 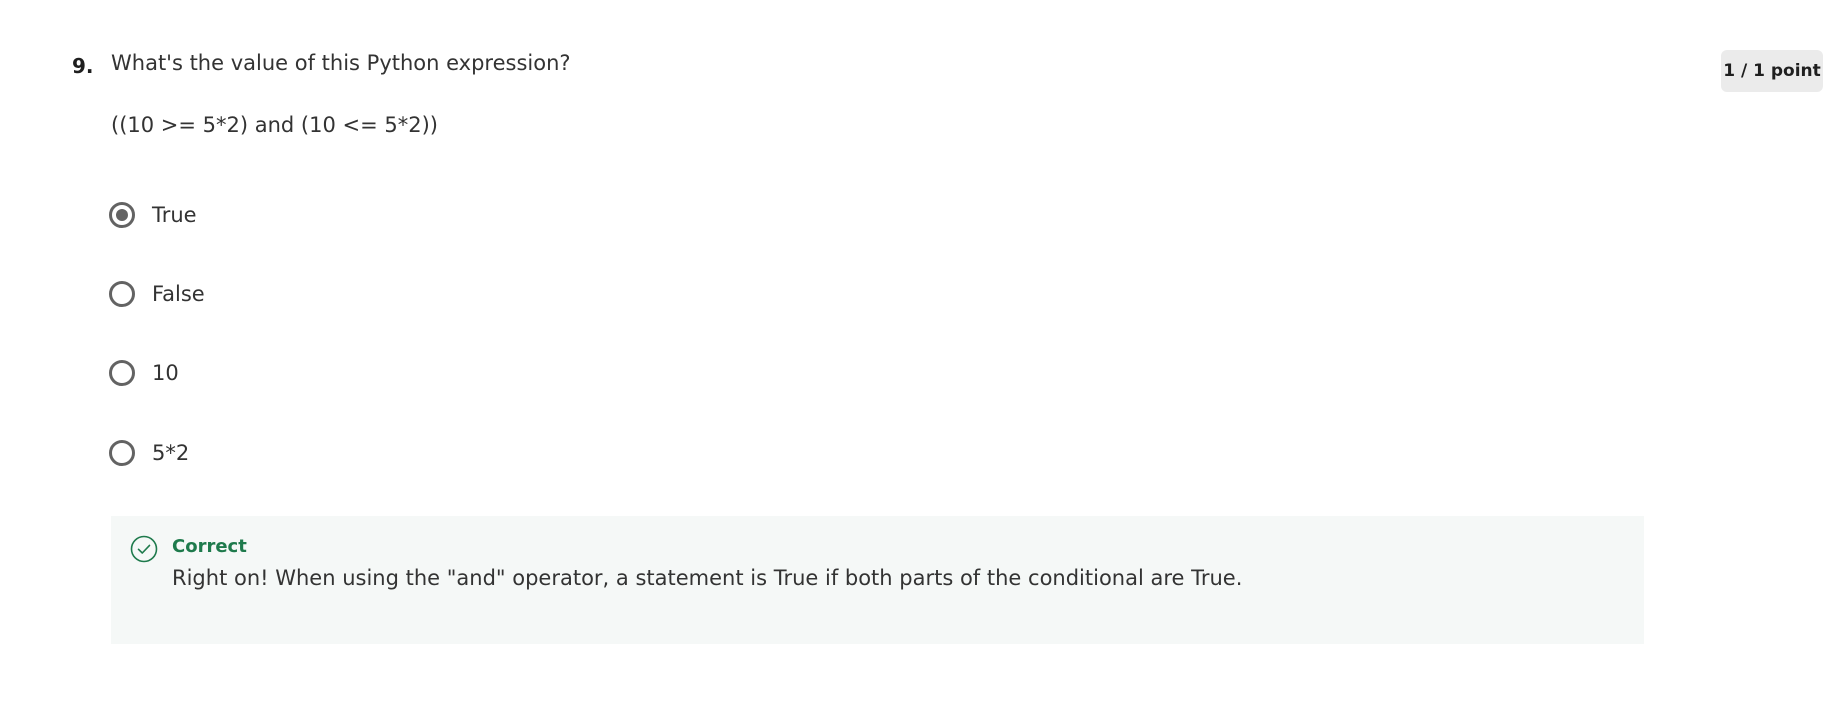 What do you see at coordinates (165, 373) in the screenshot?
I see `option-label: 10` at bounding box center [165, 373].